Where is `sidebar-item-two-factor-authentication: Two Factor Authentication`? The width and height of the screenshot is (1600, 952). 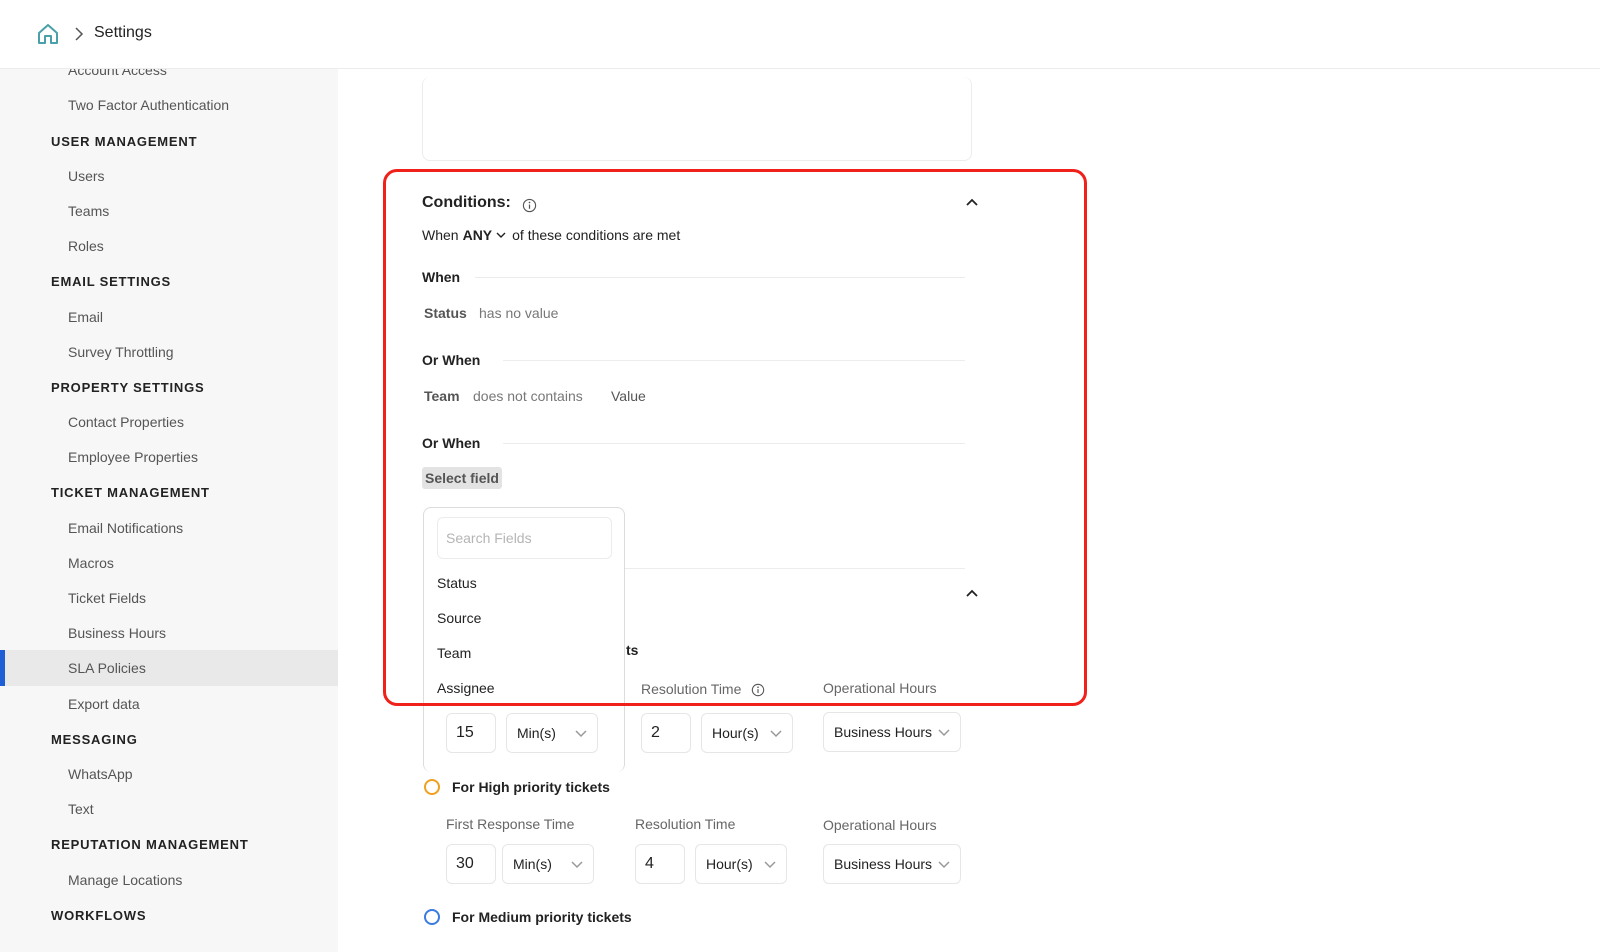
sidebar-item-two-factor-authentication: Two Factor Authentication is located at coordinates (169, 105).